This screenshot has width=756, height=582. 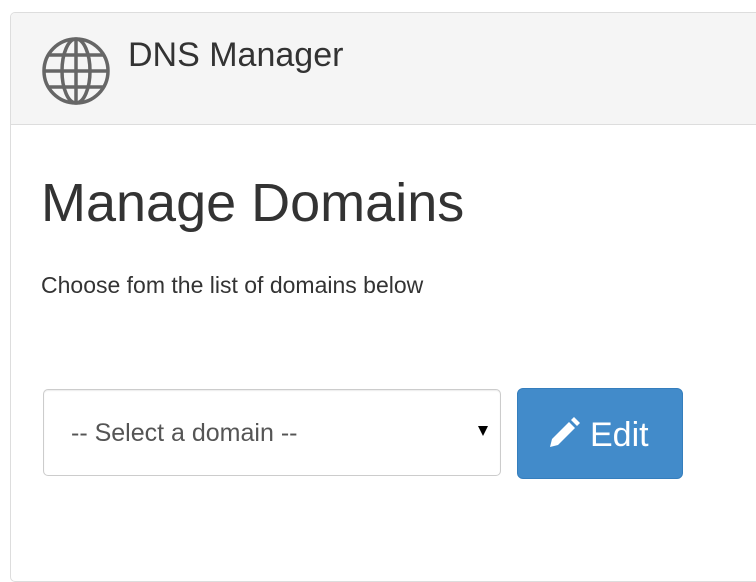 I want to click on page-title: Manage Domains, so click(x=253, y=203).